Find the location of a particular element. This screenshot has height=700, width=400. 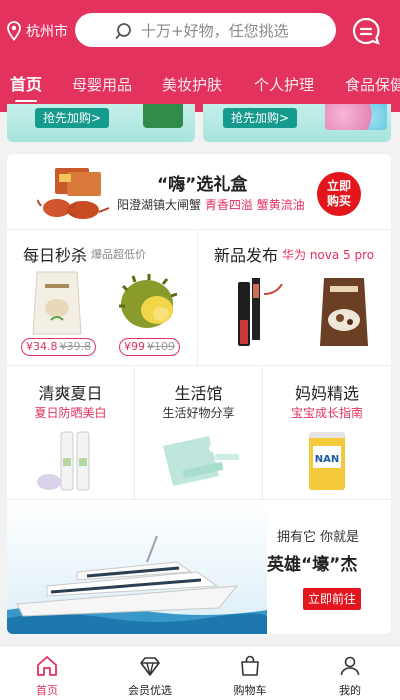

home-icon is located at coordinates (47, 666).